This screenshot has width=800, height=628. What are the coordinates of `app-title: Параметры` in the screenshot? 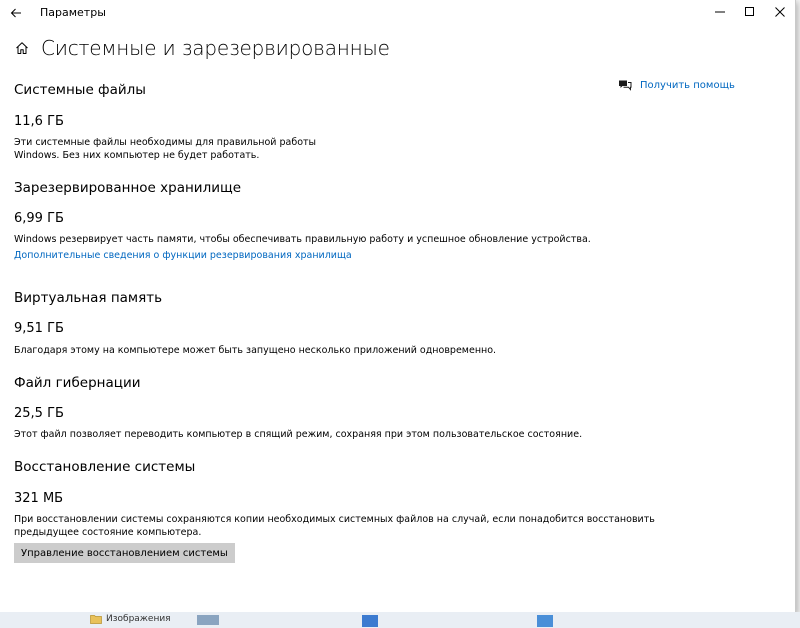 It's located at (73, 12).